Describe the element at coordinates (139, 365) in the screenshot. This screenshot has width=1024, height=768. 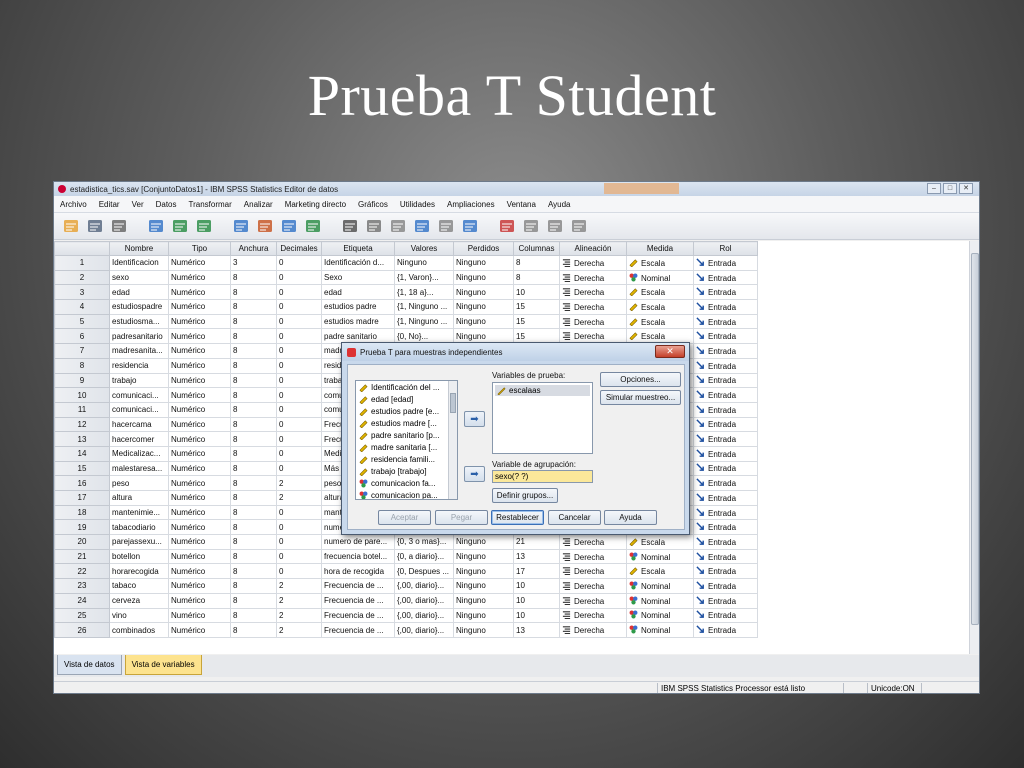
I see `grid-cell-nombre: residencia` at that location.